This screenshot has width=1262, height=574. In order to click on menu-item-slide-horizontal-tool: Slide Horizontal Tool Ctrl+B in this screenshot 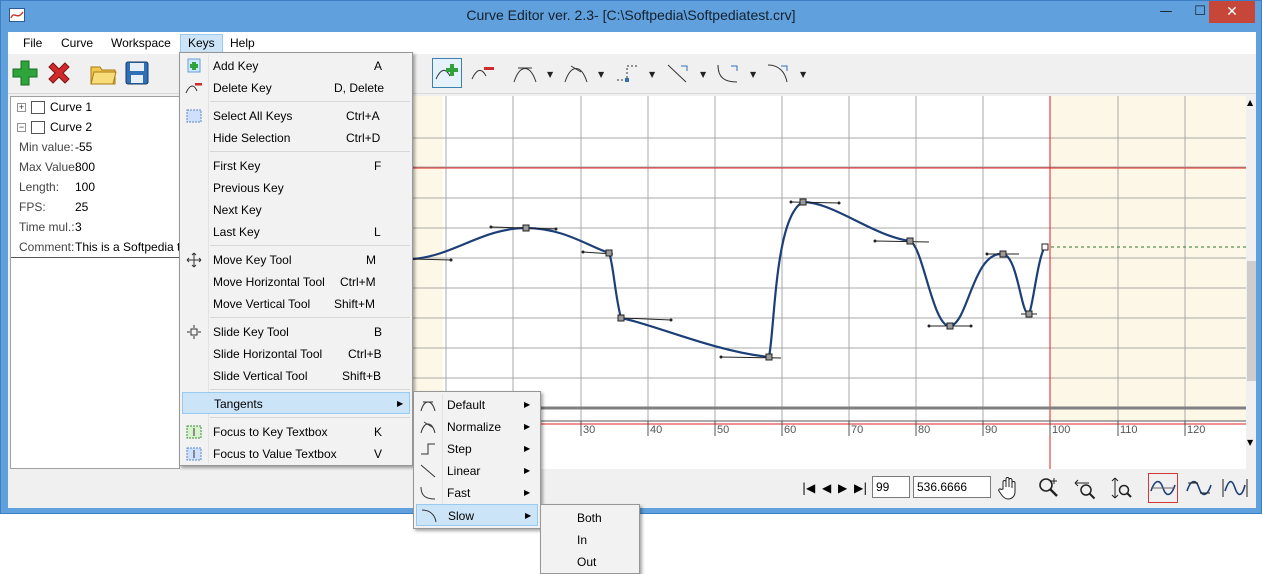, I will do `click(296, 354)`.